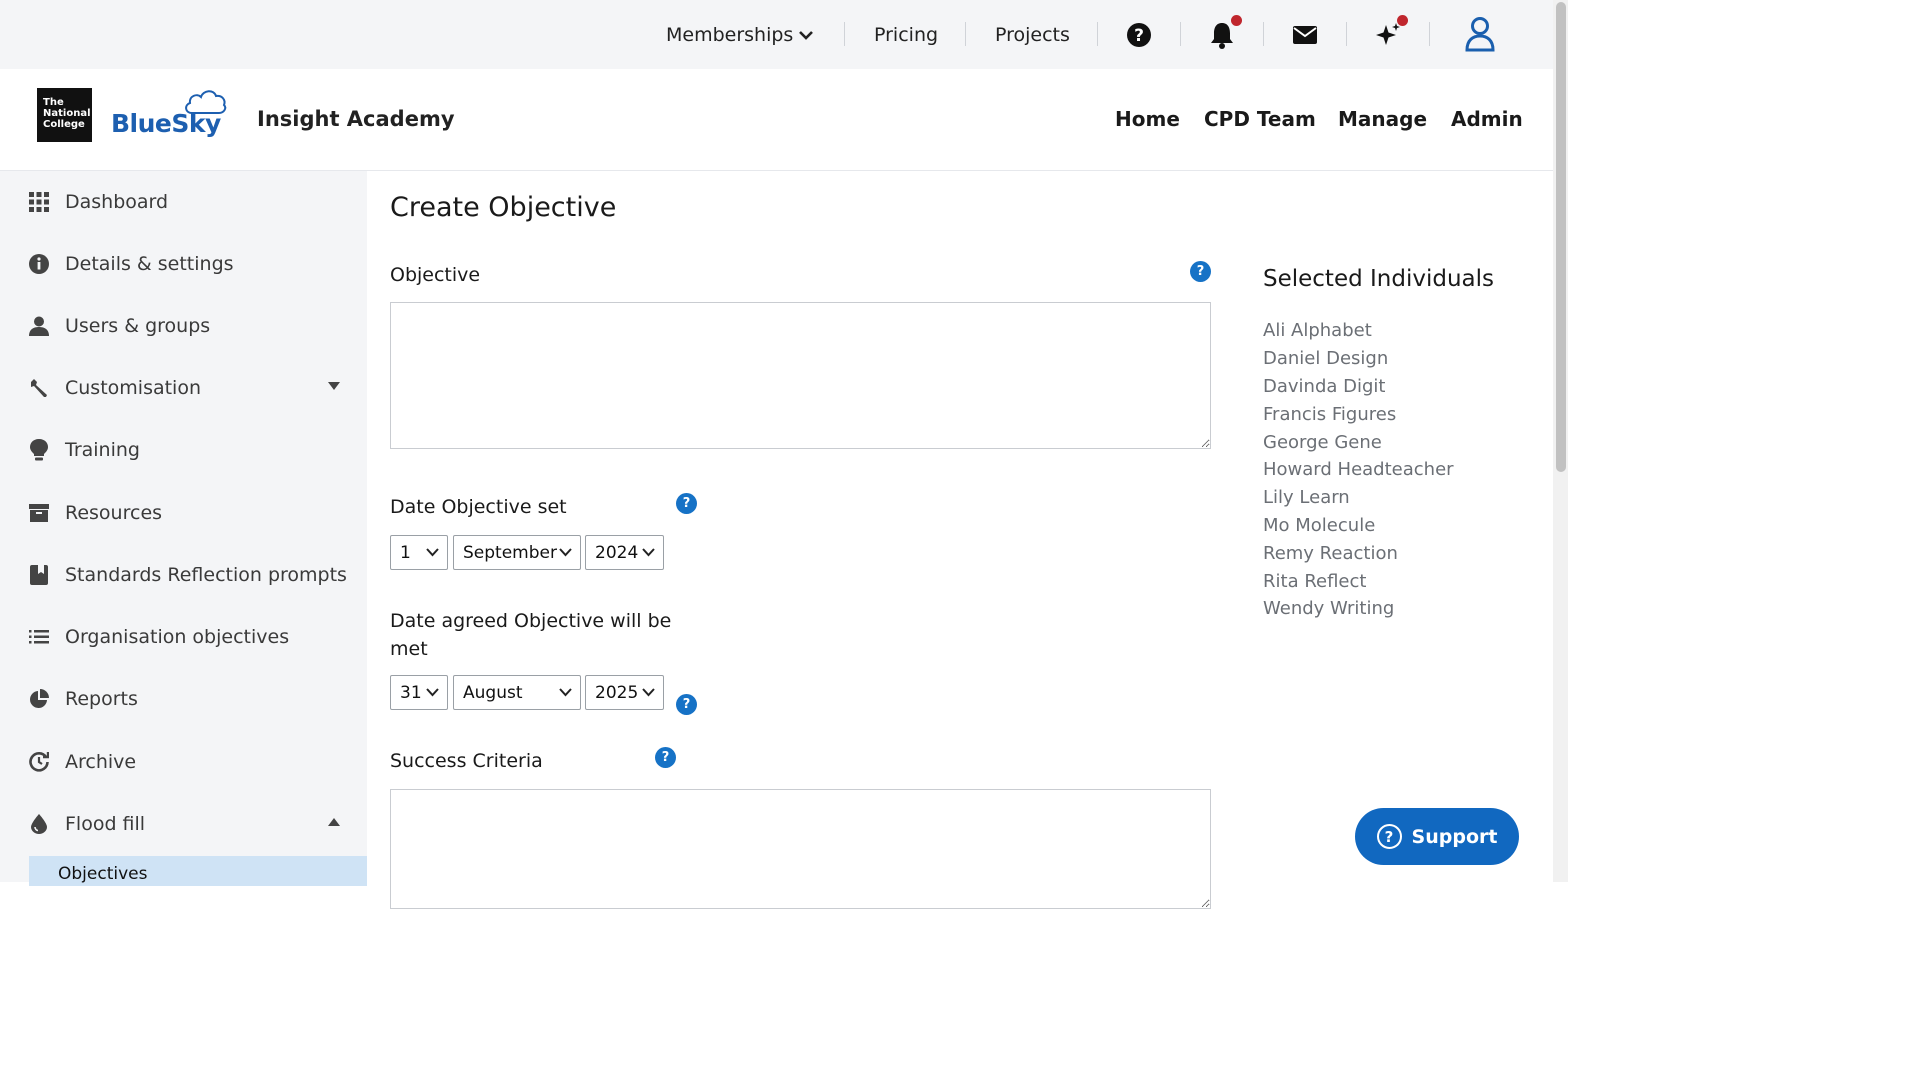  What do you see at coordinates (531, 635) in the screenshot?
I see `date-met-label: Date agreed Objective will be met` at bounding box center [531, 635].